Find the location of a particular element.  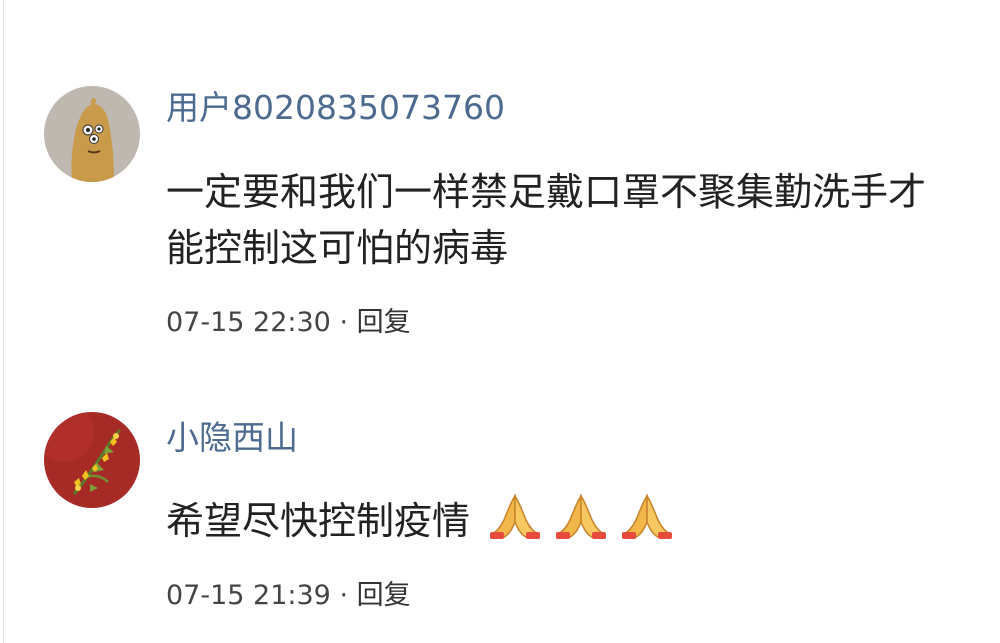

comment-timestamp: 07-15 21:39 is located at coordinates (248, 595).